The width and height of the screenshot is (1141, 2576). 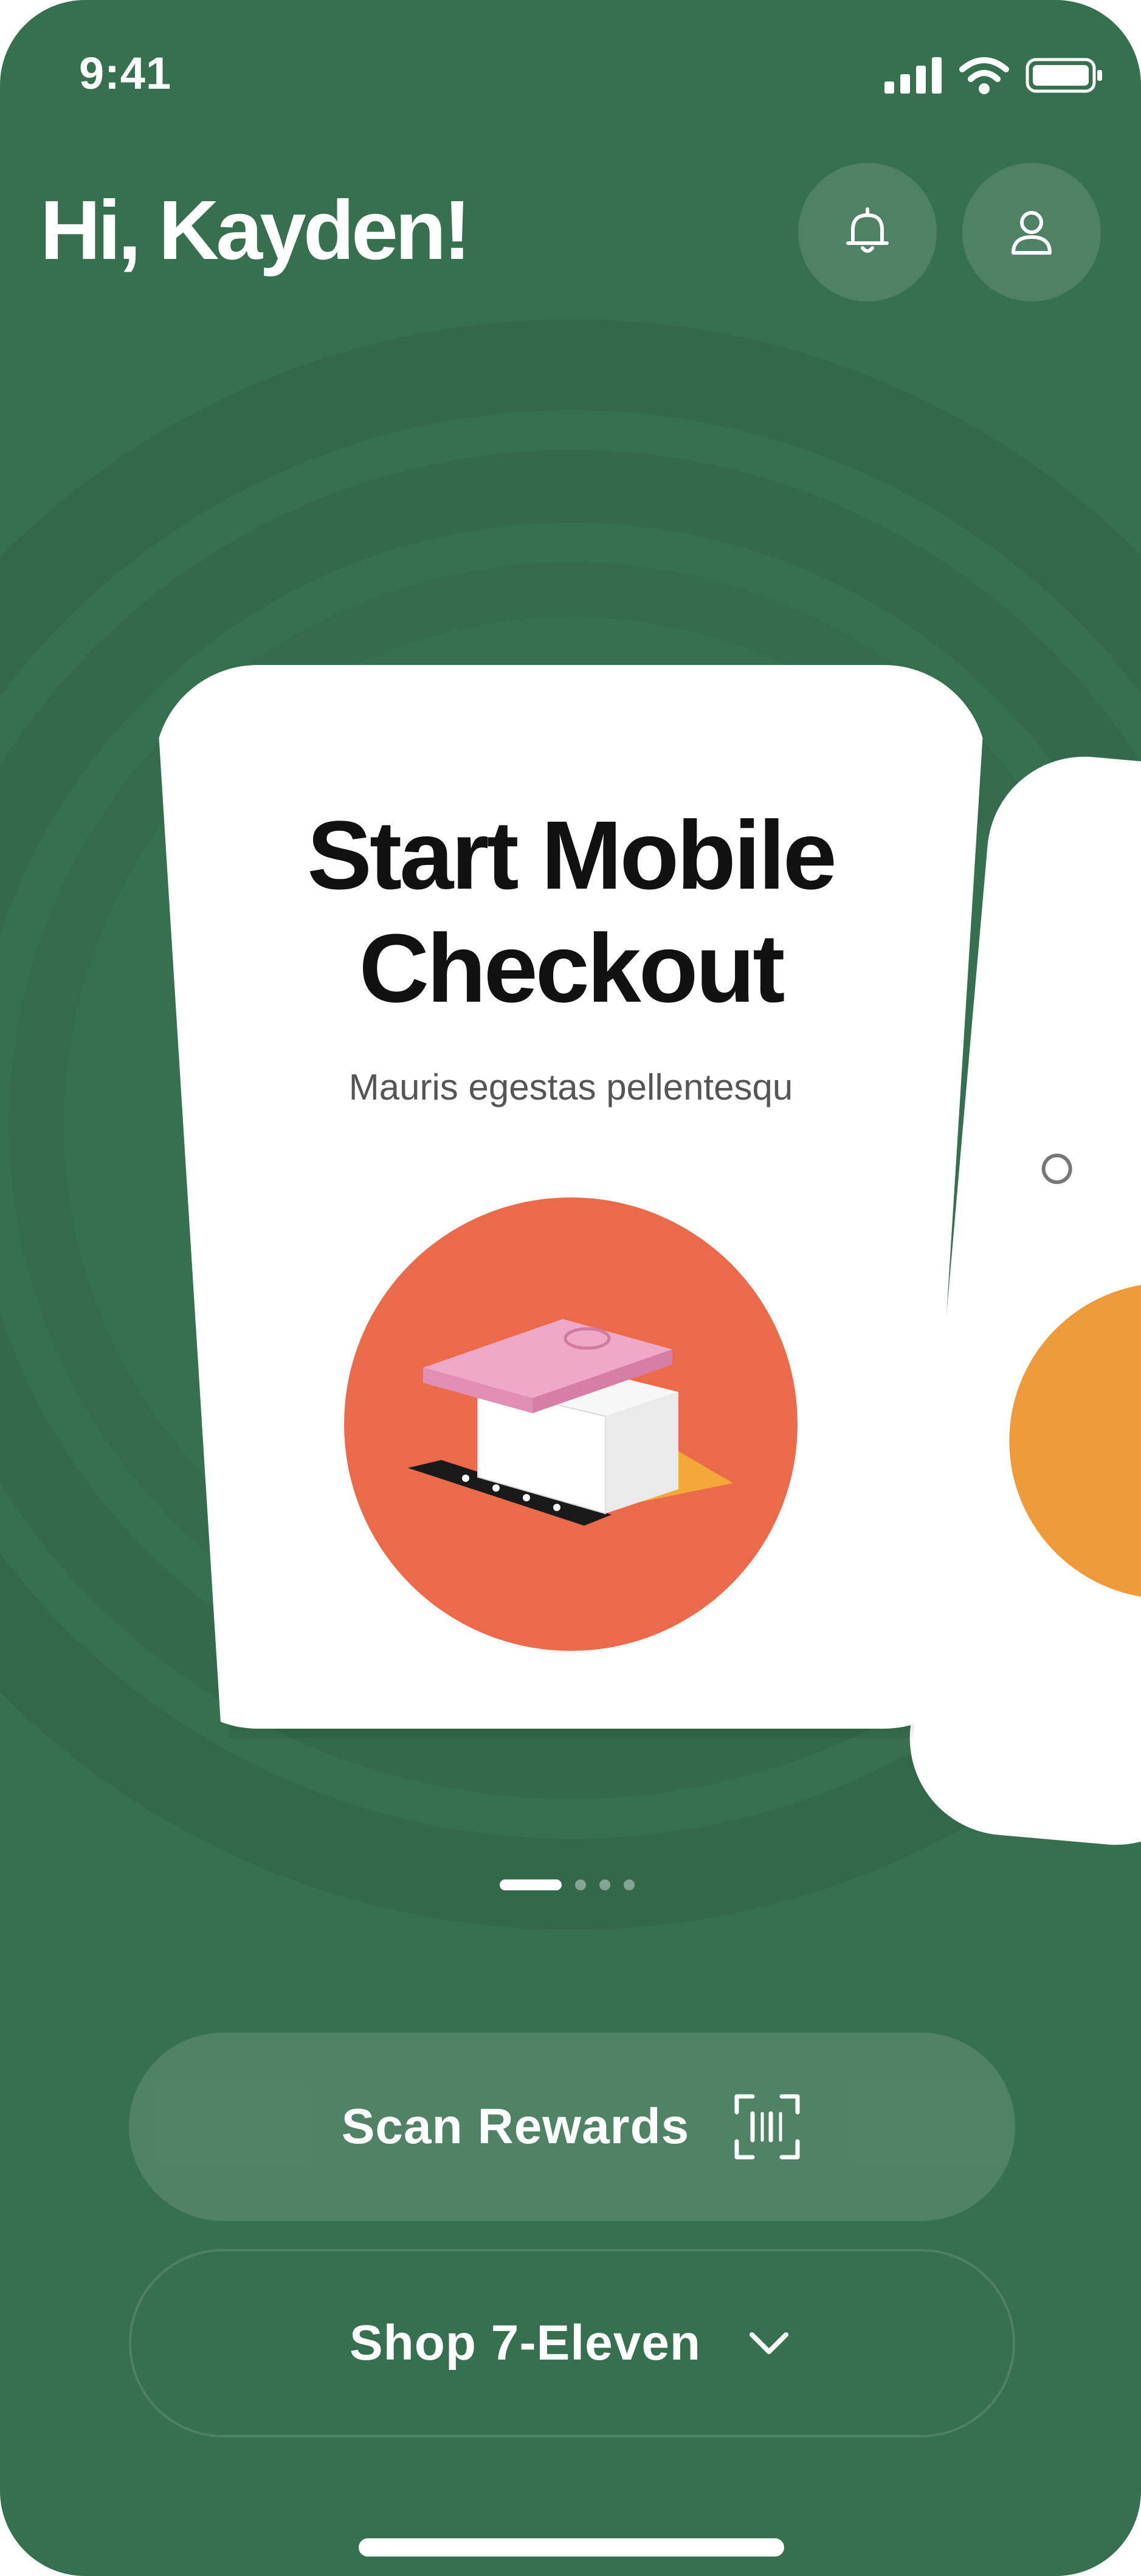 What do you see at coordinates (515, 2126) in the screenshot?
I see `scan-rewards-label: Scan Rewards` at bounding box center [515, 2126].